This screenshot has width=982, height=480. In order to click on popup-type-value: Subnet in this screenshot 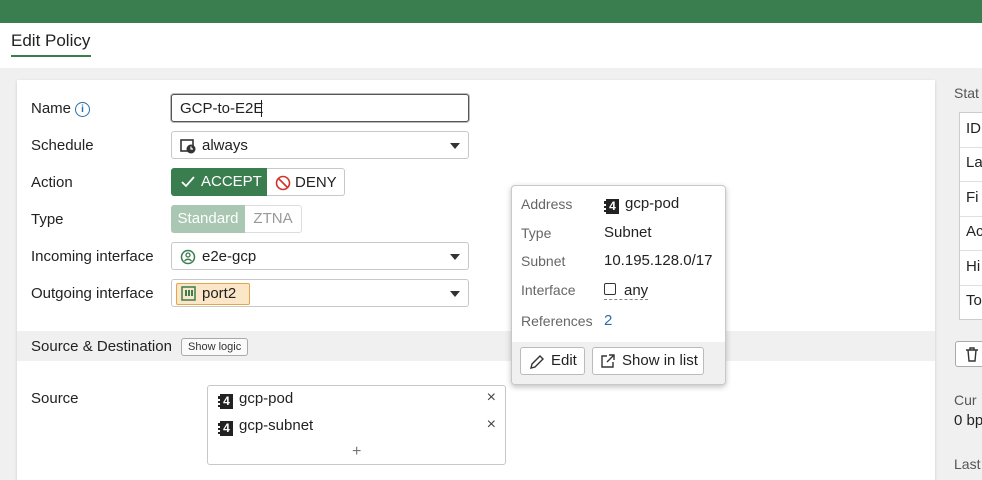, I will do `click(628, 232)`.